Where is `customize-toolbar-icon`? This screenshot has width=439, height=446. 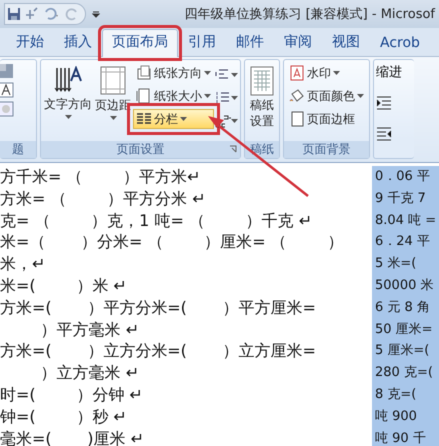
customize-toolbar-icon is located at coordinates (96, 14).